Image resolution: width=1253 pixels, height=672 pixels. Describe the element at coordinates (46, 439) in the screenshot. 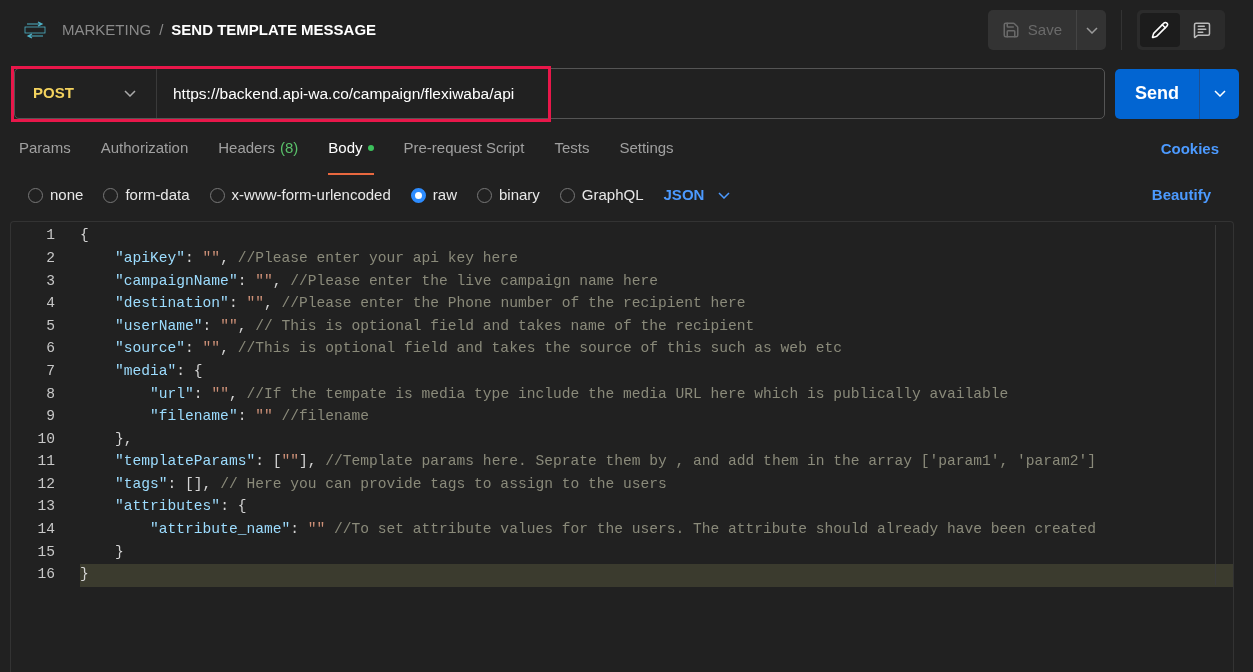

I see `line-number: 10` at that location.